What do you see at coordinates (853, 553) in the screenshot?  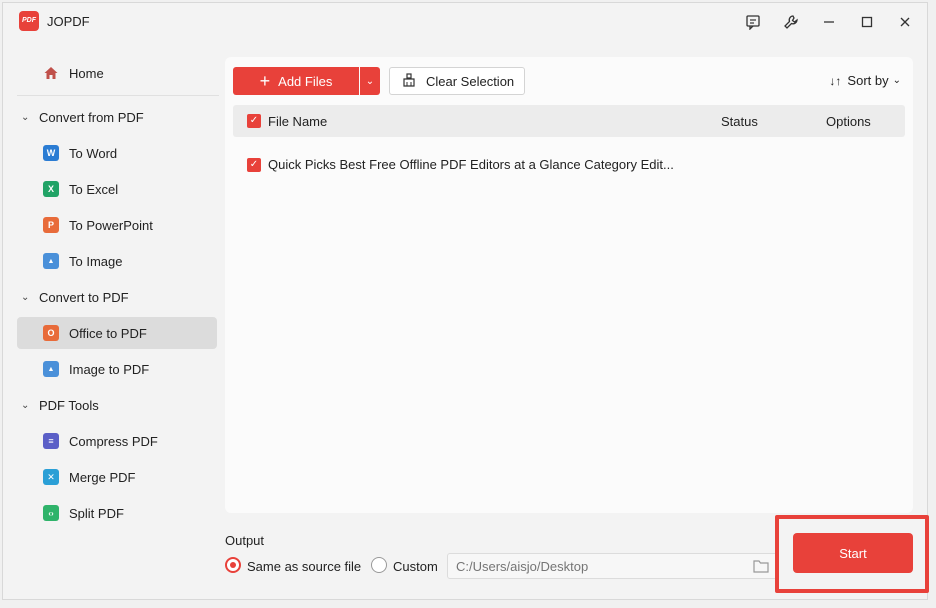 I see `start-button: Start` at bounding box center [853, 553].